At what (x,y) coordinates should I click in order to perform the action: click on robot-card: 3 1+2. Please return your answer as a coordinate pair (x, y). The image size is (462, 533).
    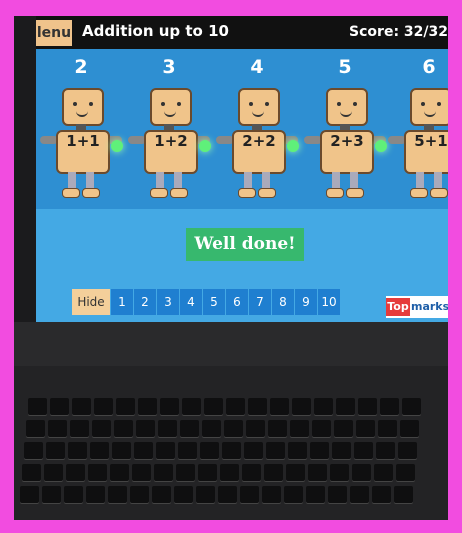
    Looking at the image, I should click on (169, 131).